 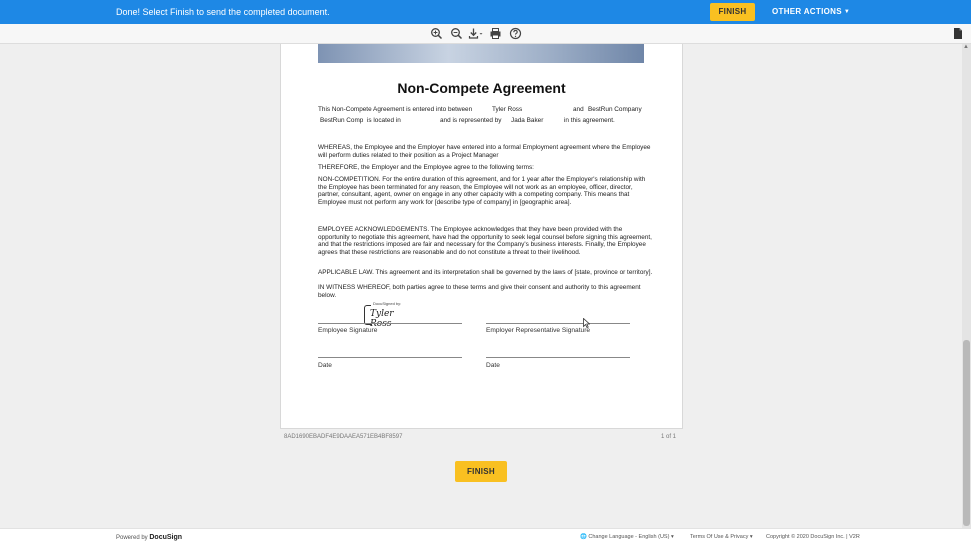 What do you see at coordinates (966, 433) in the screenshot?
I see `scrollbar-thumb` at bounding box center [966, 433].